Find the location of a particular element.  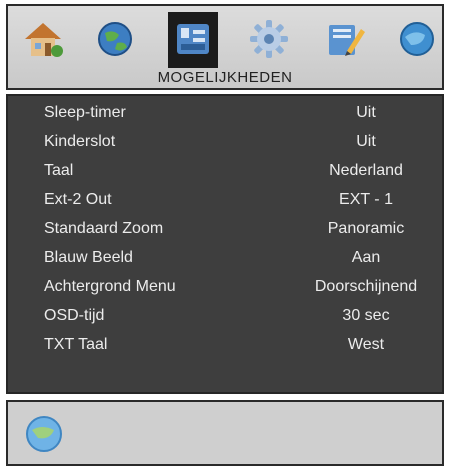

help-bar is located at coordinates (225, 433).